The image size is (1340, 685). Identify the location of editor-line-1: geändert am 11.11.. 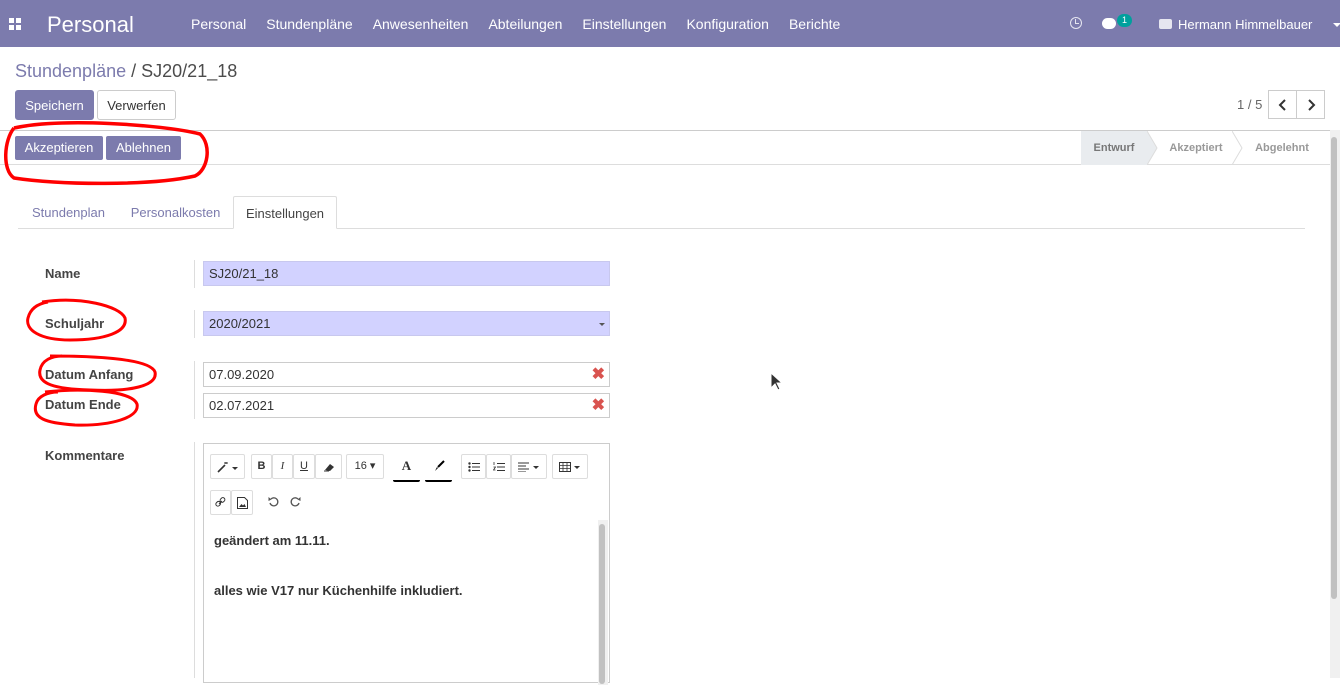
(272, 540).